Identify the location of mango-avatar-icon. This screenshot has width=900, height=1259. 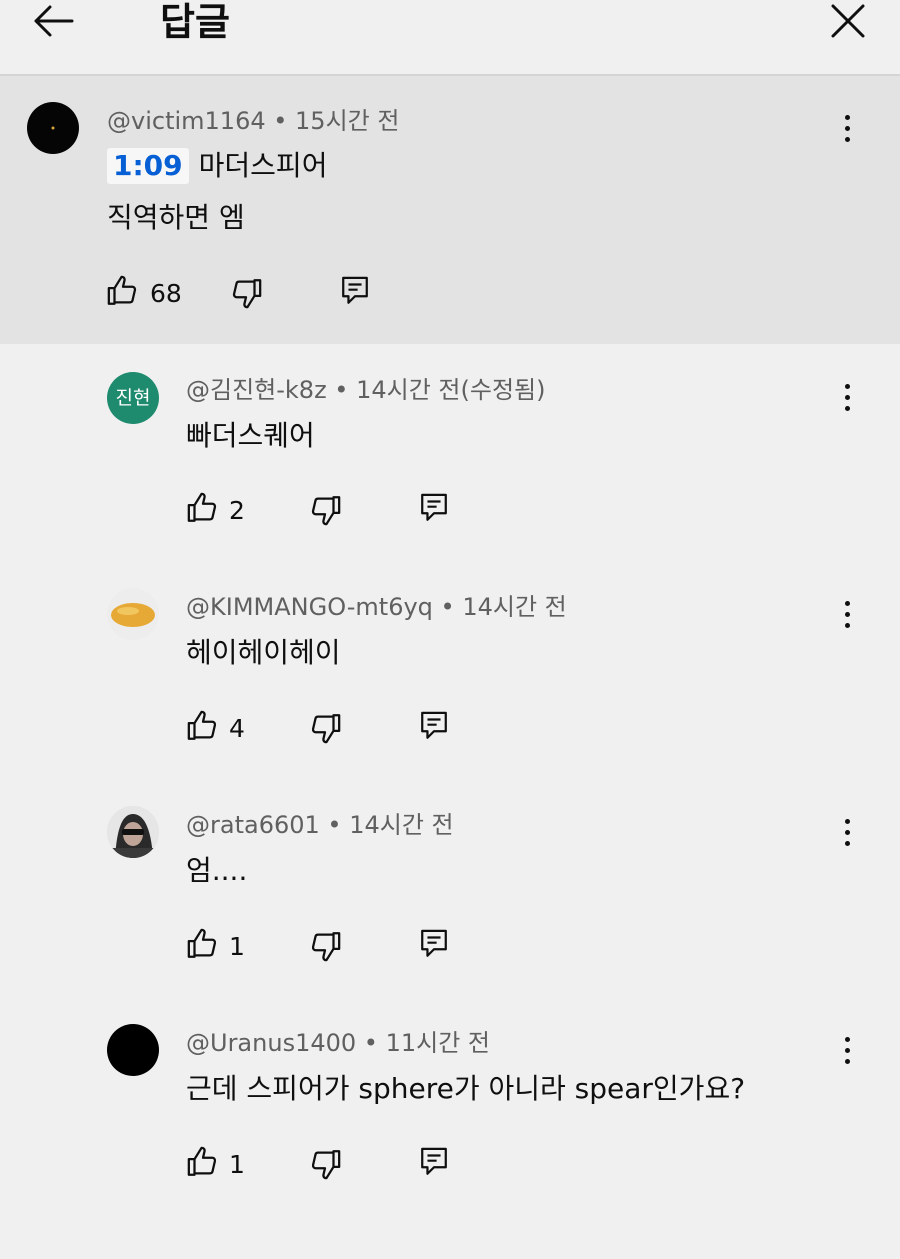
(133, 615).